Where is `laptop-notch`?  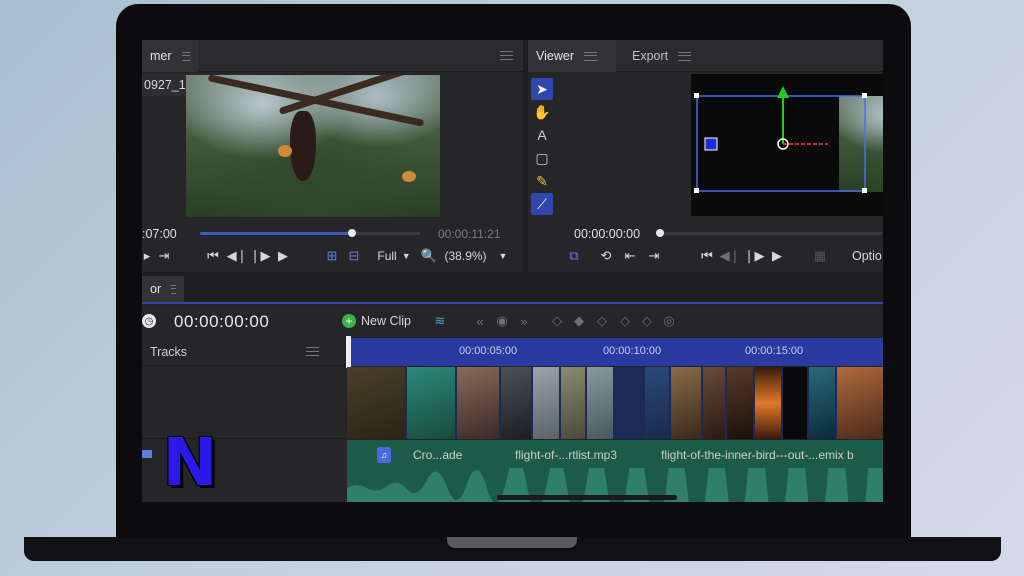
laptop-notch is located at coordinates (512, 542).